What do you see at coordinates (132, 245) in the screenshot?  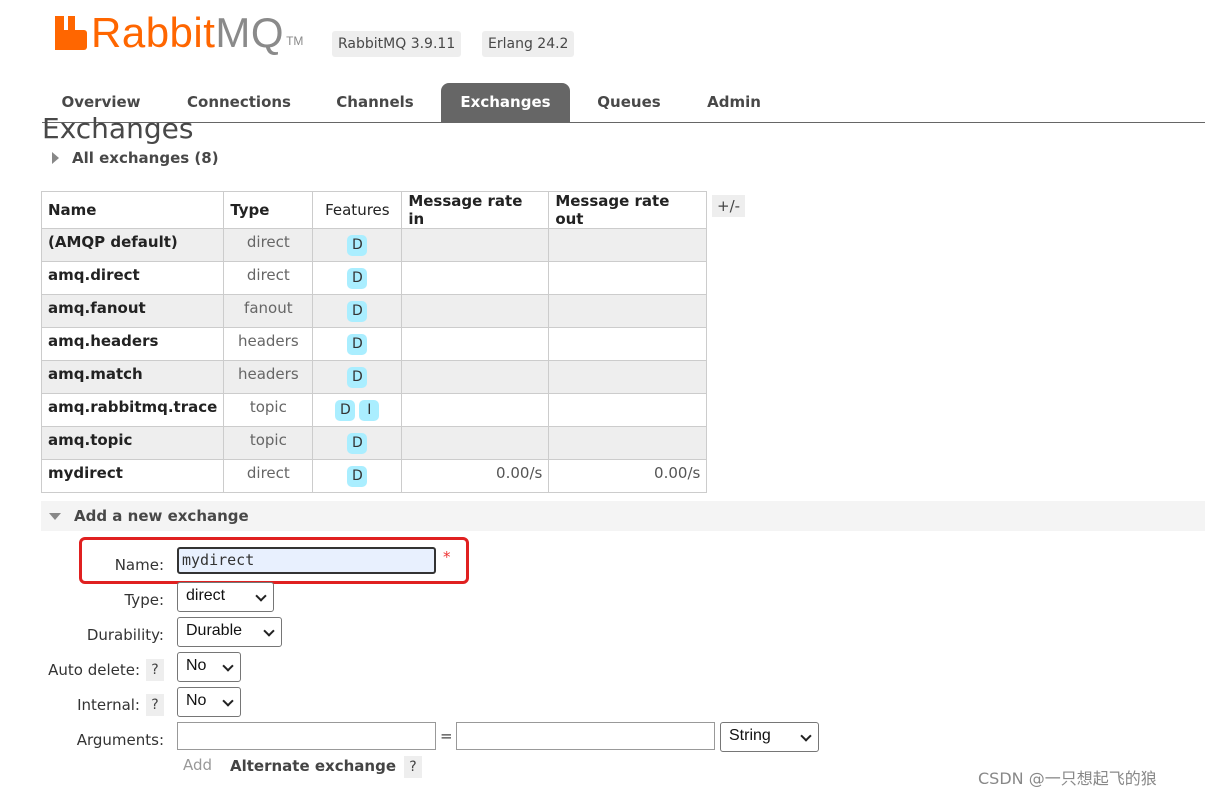 I see `exchange-name-link: (AMQP default)` at bounding box center [132, 245].